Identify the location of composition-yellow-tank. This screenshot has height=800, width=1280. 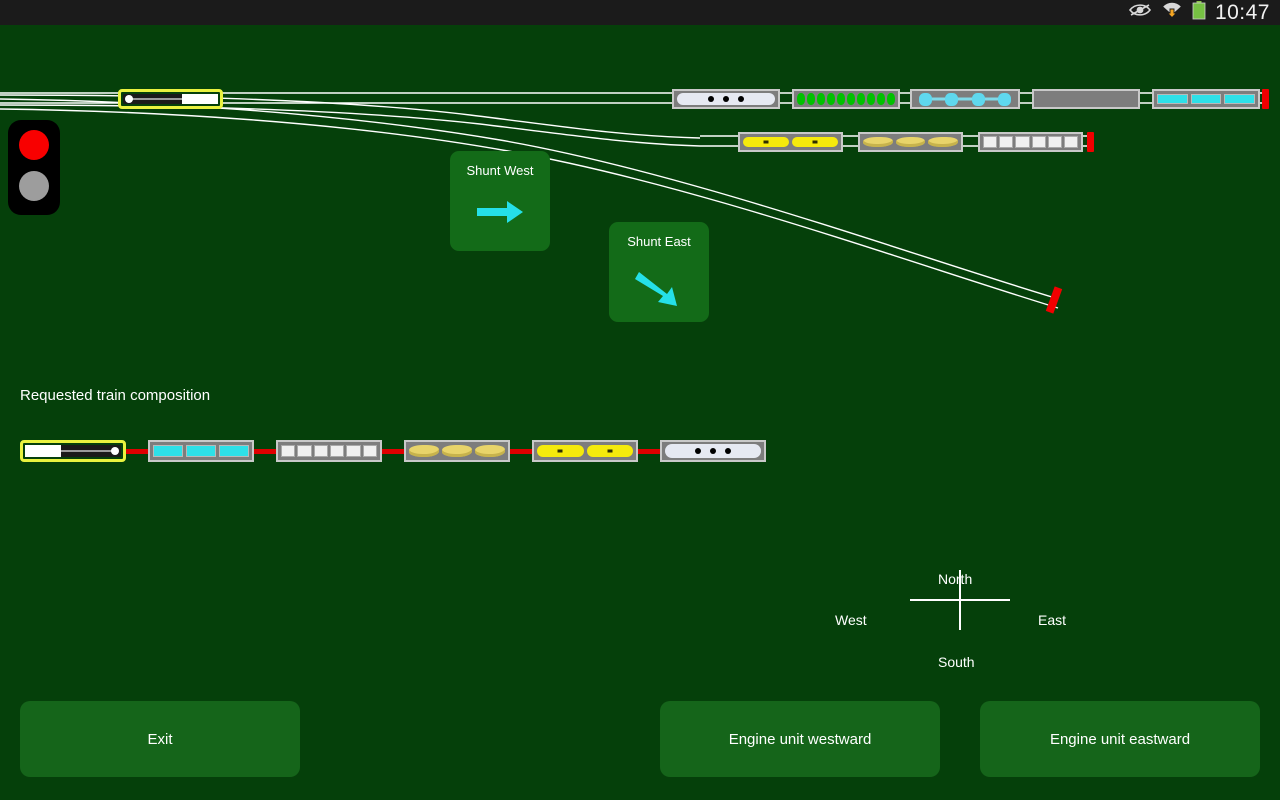
(585, 451).